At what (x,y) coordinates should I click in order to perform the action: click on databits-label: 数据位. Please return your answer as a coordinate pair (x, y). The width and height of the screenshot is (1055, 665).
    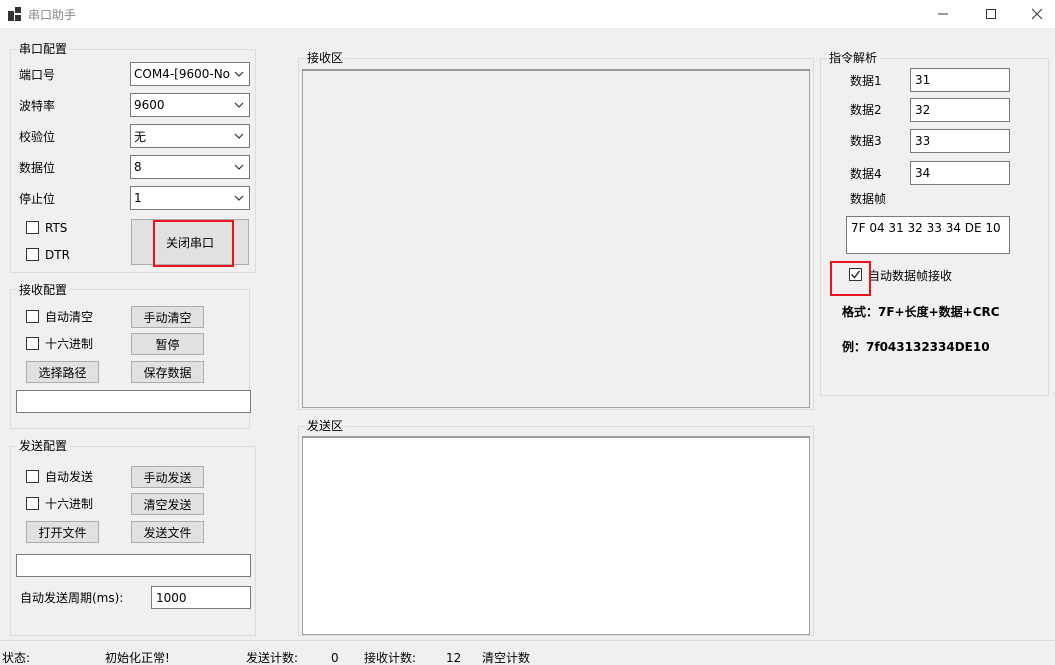
    Looking at the image, I should click on (37, 168).